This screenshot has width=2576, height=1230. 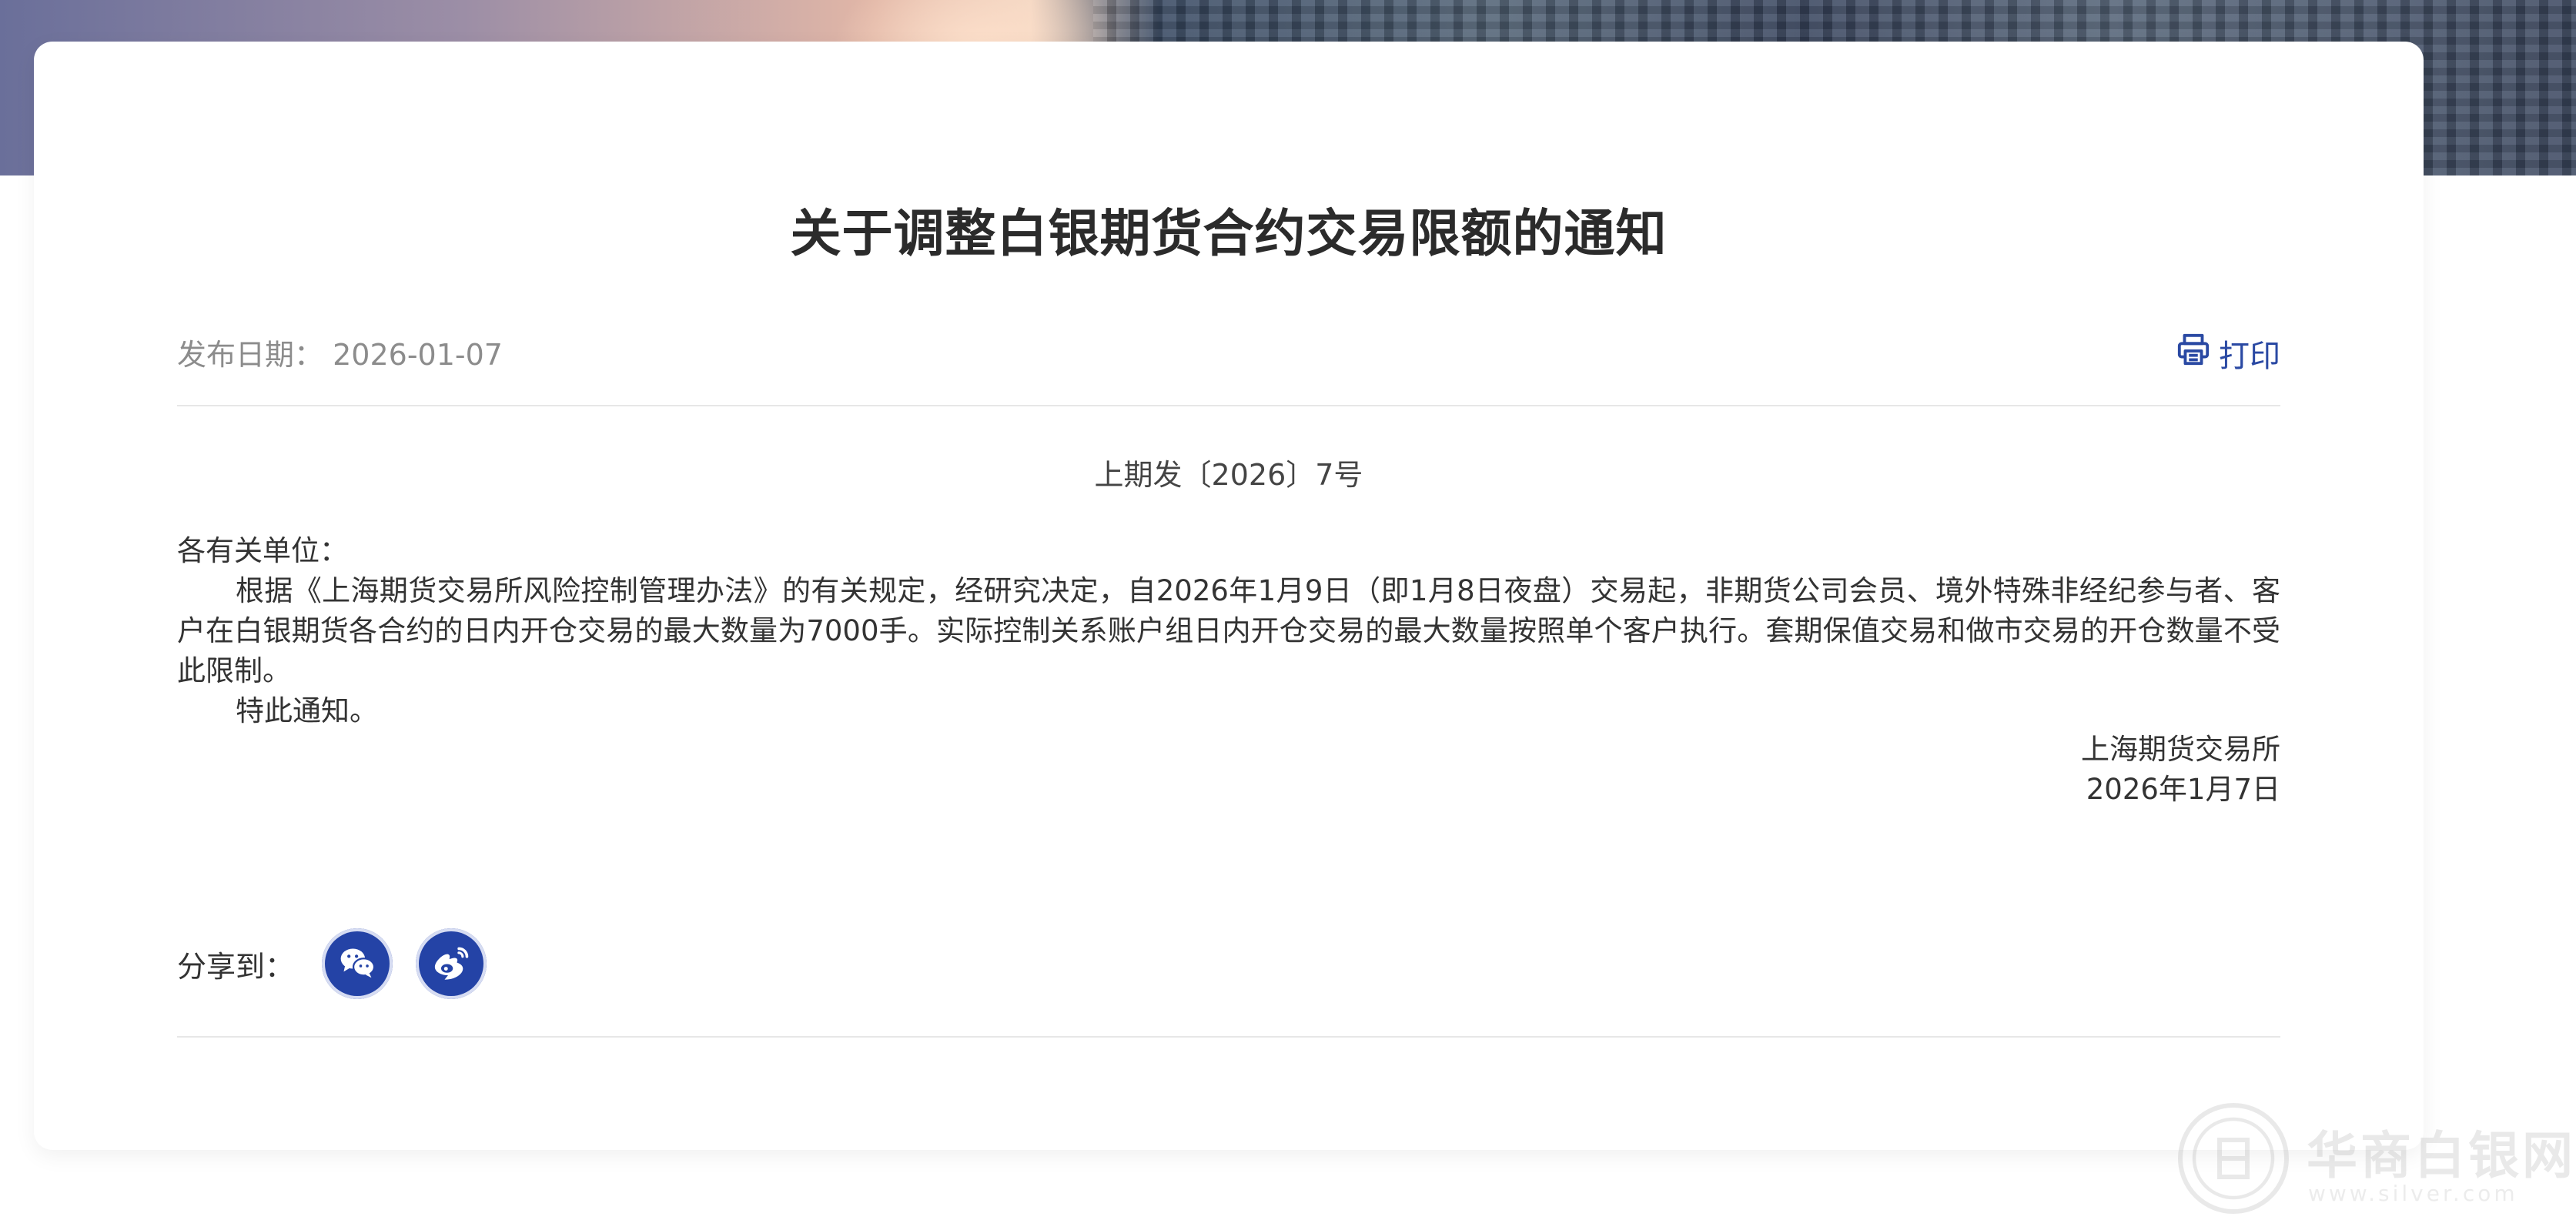 I want to click on share-wechat-button, so click(x=358, y=963).